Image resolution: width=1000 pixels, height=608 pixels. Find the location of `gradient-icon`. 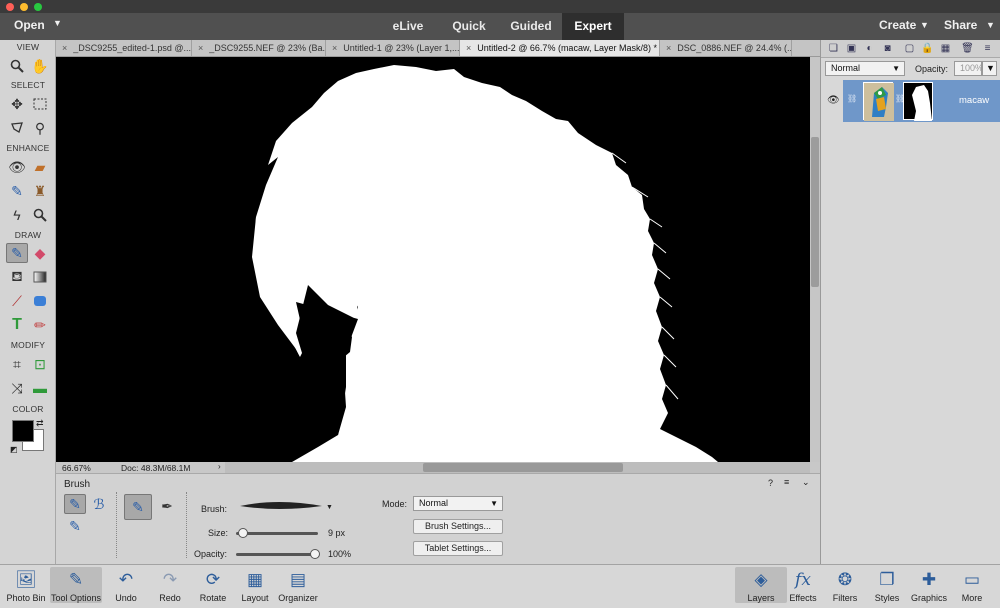

gradient-icon is located at coordinates (40, 277).